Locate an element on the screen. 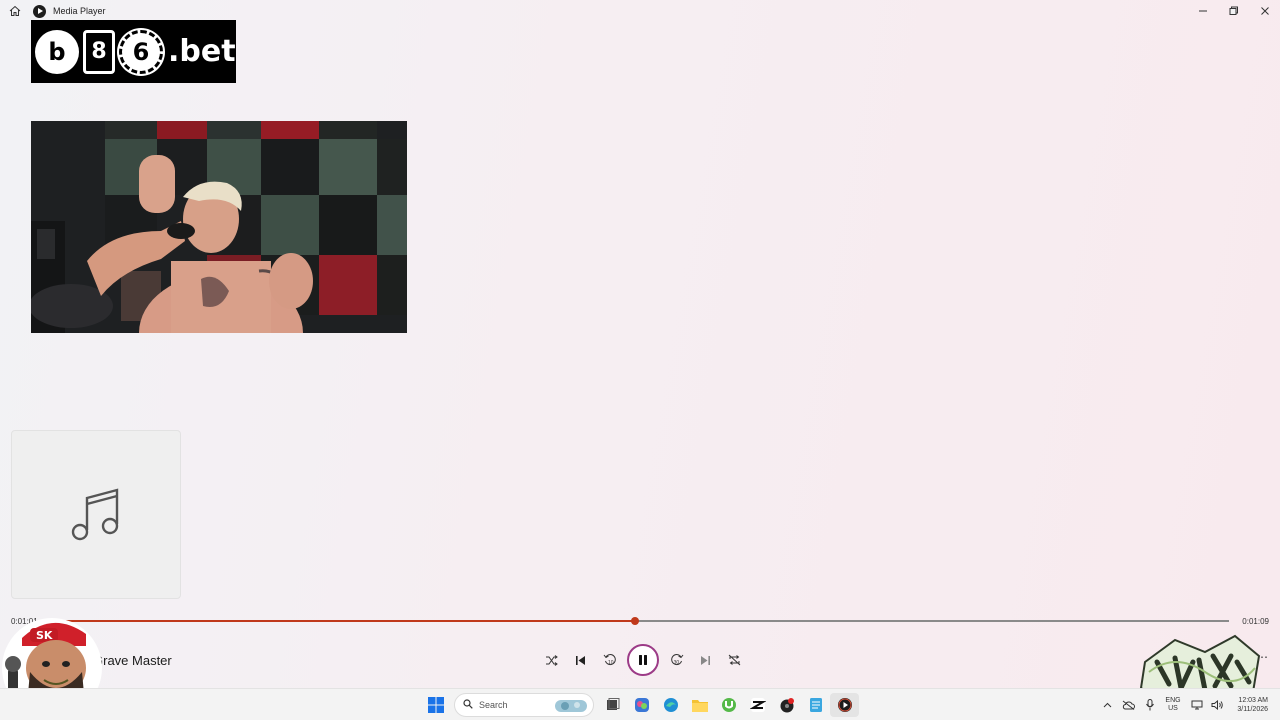 The height and width of the screenshot is (720, 1280). now-playing-bar: Grave Master 10 30 ⋯ is located at coordinates (640, 658).